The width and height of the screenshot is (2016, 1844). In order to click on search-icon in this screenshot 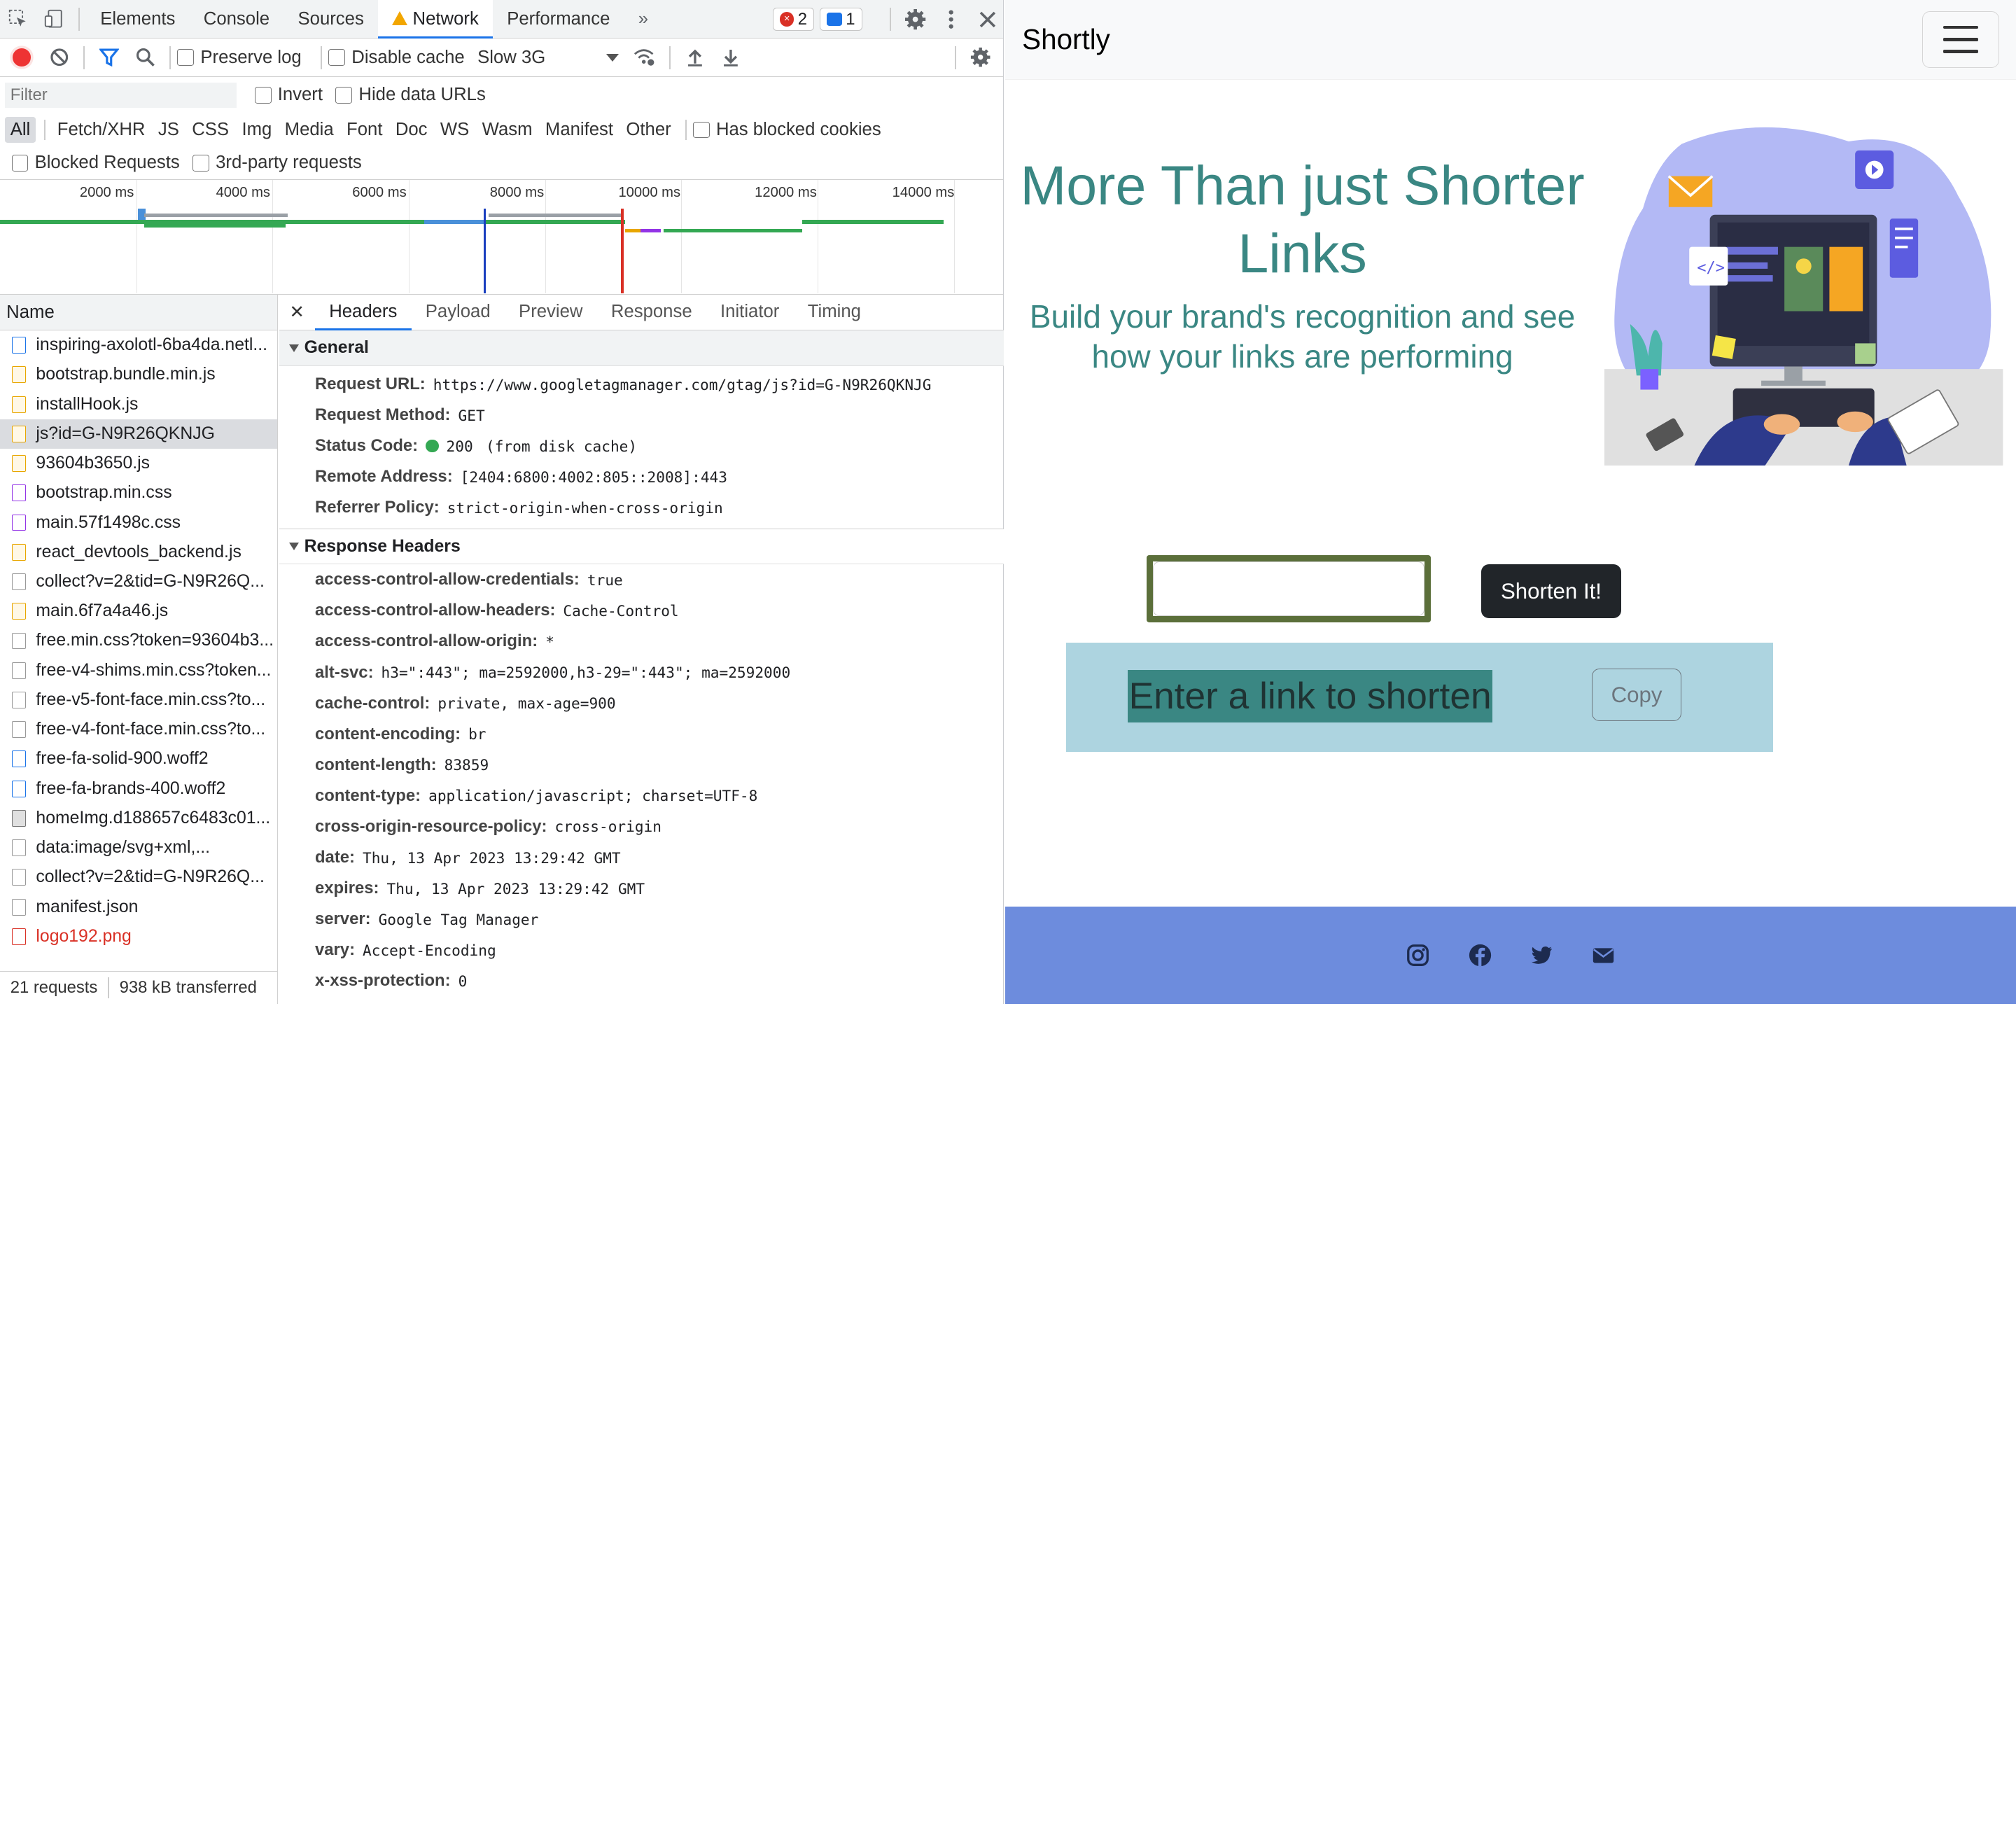, I will do `click(145, 57)`.